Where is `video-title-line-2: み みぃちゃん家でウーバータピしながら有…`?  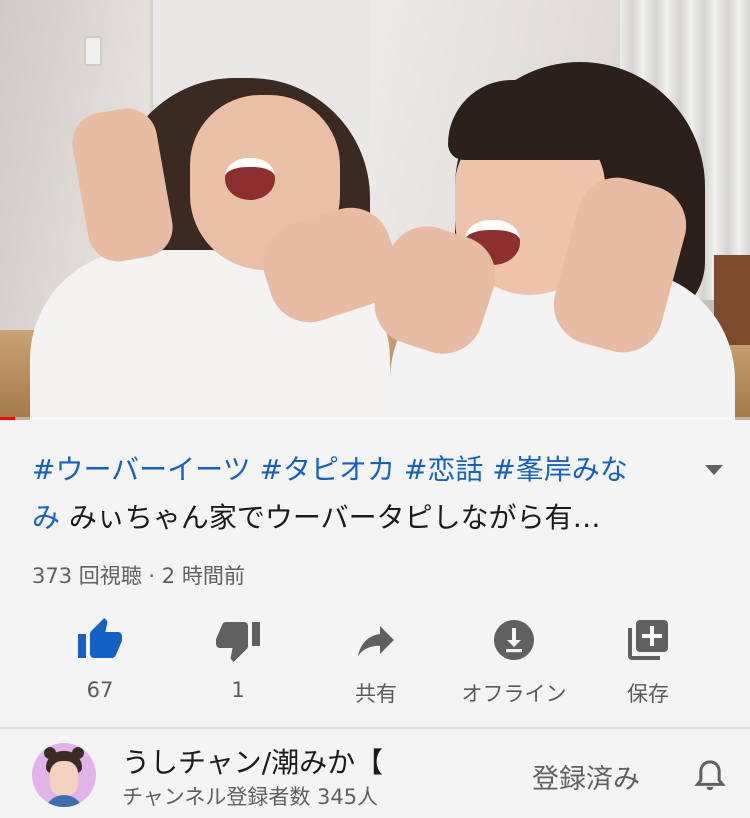
video-title-line-2: み みぃちゃん家でウーバータピしながら有… is located at coordinates (357, 518).